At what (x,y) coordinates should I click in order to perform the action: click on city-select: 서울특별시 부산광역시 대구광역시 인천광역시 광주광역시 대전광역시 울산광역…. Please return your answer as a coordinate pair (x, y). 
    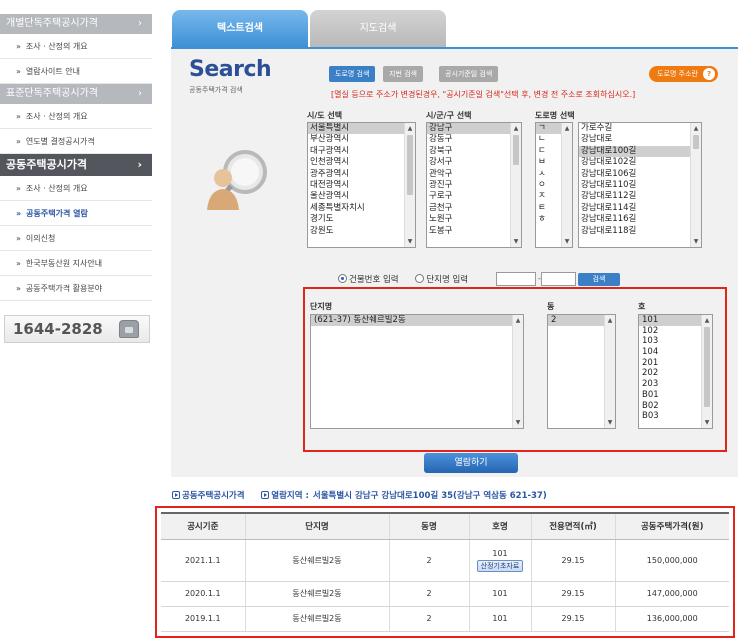
    Looking at the image, I should click on (361, 185).